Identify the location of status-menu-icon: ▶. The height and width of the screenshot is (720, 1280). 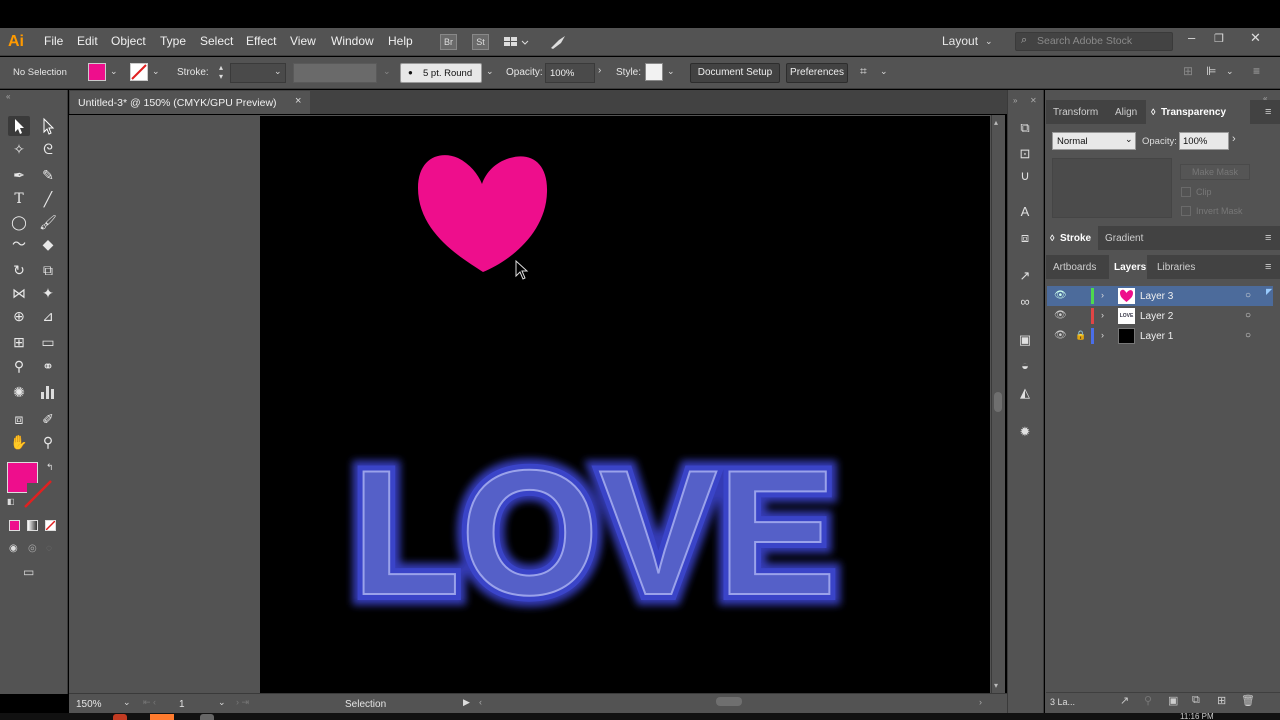
(466, 702).